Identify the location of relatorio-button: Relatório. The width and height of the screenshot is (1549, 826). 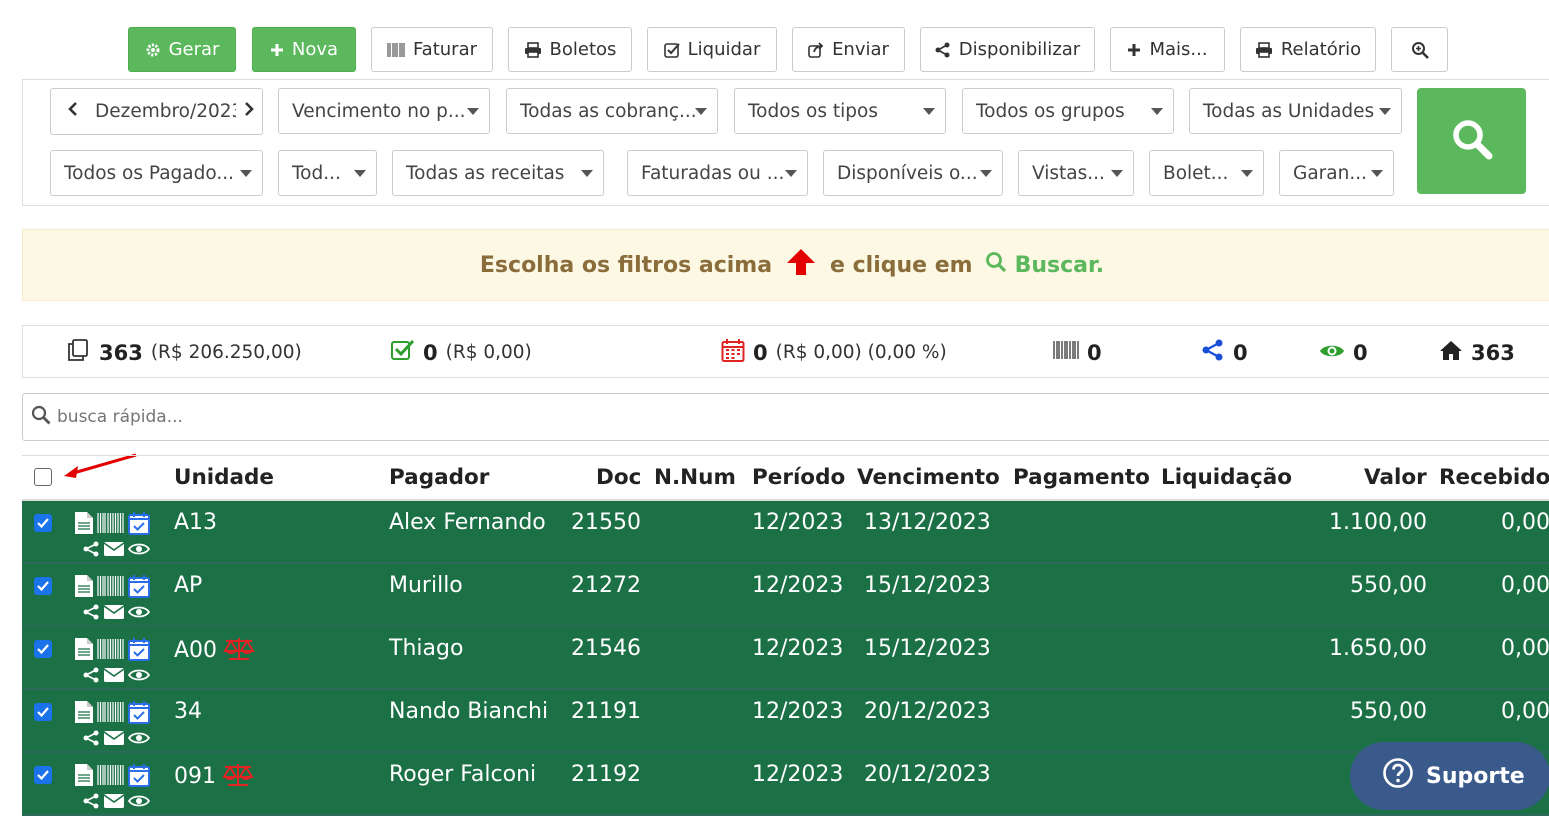
(1308, 49).